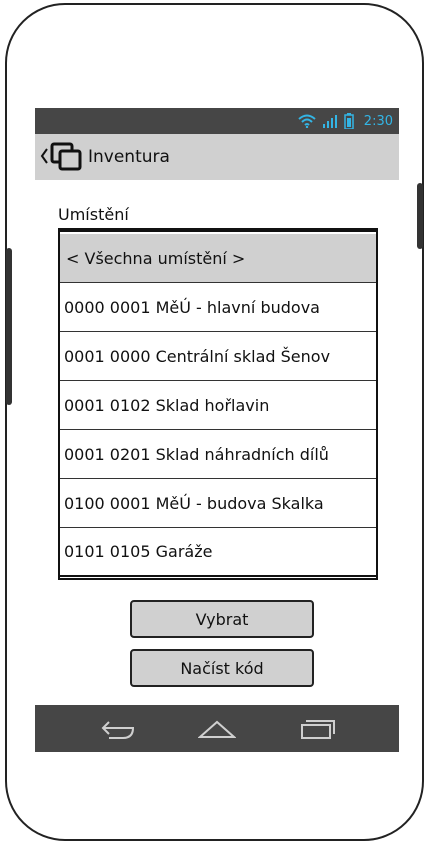 The width and height of the screenshot is (430, 844). I want to click on navigation-bar, so click(217, 728).